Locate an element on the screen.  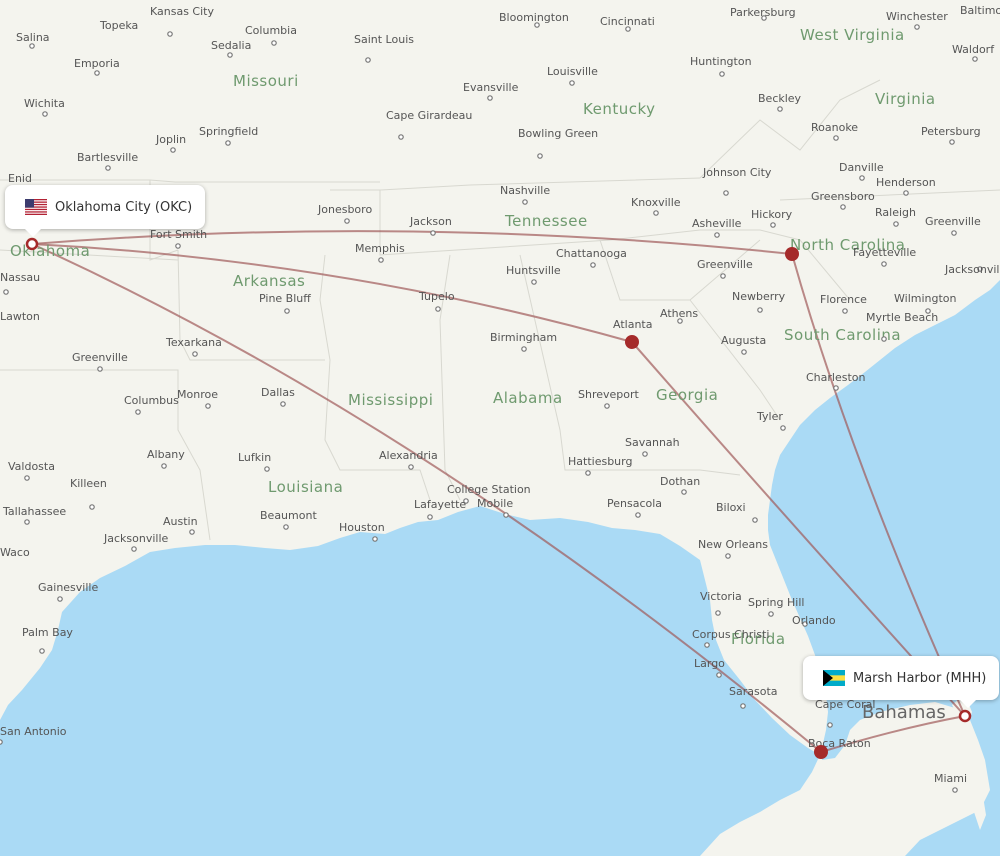
stop-marker-atlanta is located at coordinates (632, 342).